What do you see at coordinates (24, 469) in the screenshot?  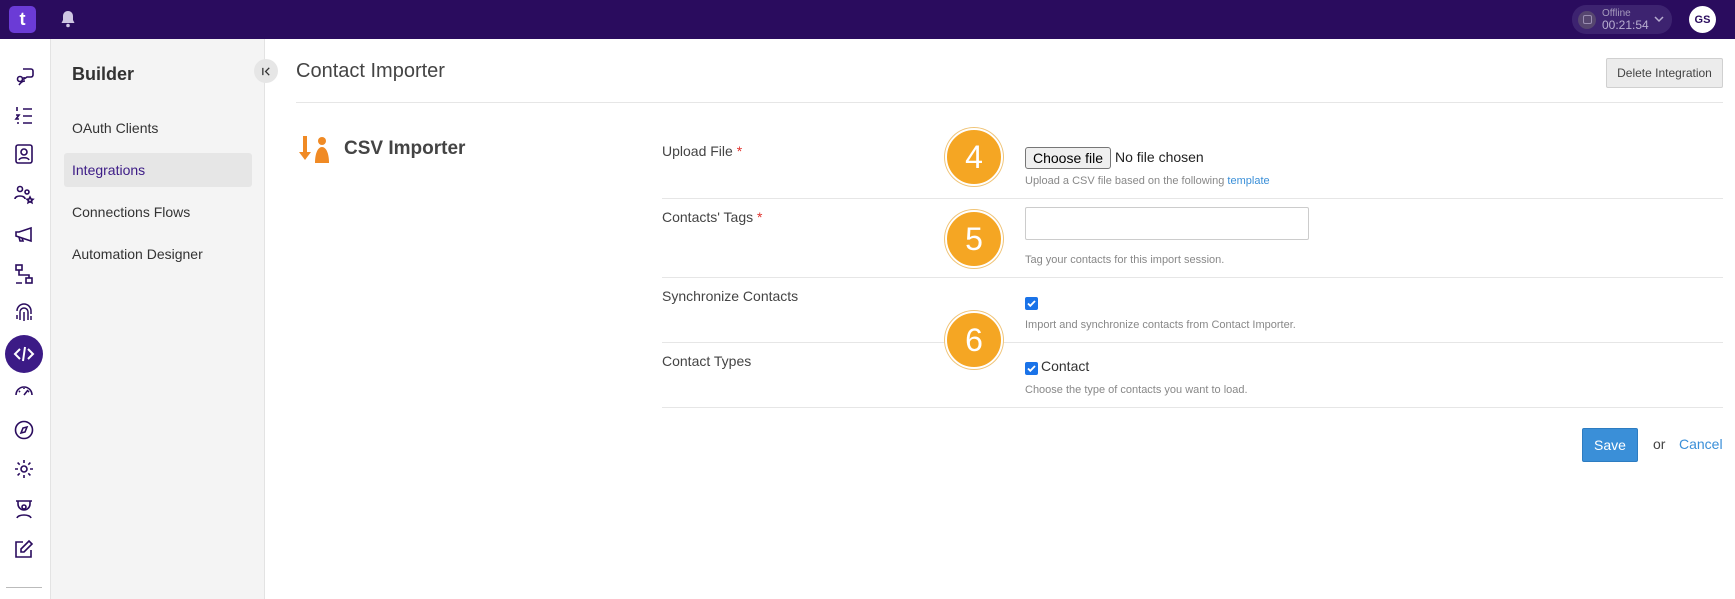 I see `gear-icon` at bounding box center [24, 469].